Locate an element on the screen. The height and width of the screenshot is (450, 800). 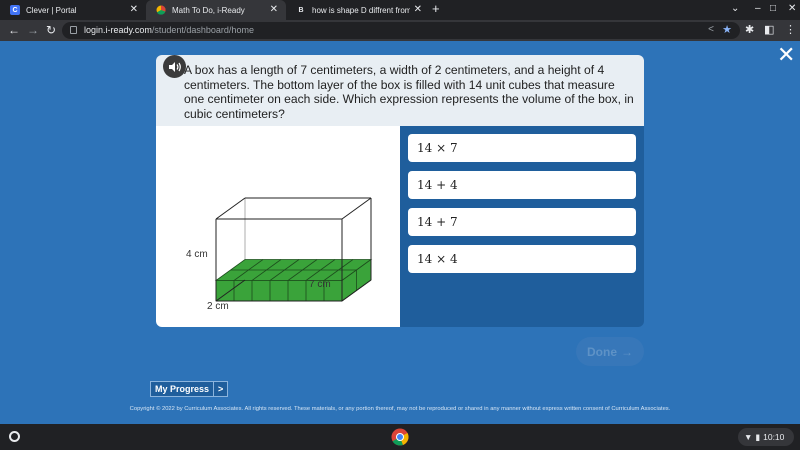
width-label: 2 cm is located at coordinates (218, 306).